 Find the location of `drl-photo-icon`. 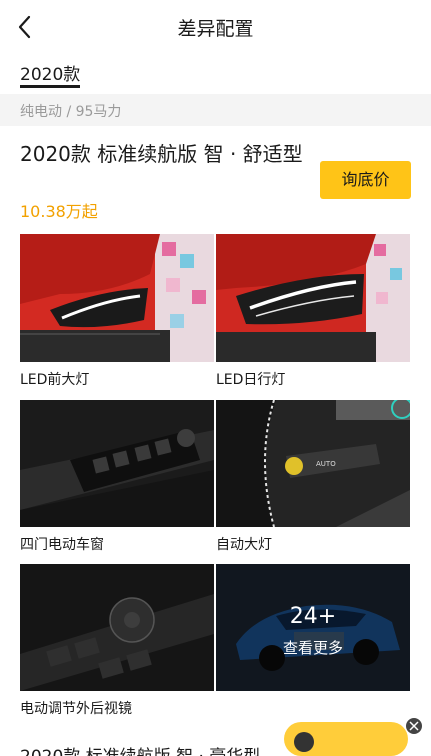

drl-photo-icon is located at coordinates (313, 298).